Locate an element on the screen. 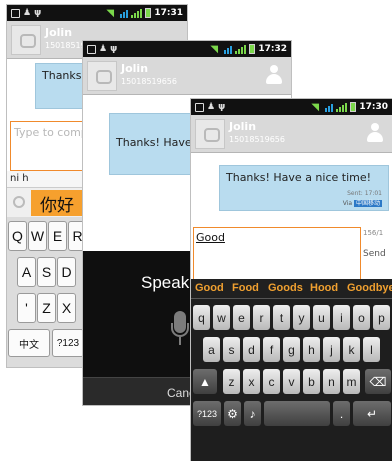 The width and height of the screenshot is (392, 461). status-bar: ♟ ψ ◥ 17:31 is located at coordinates (97, 13).